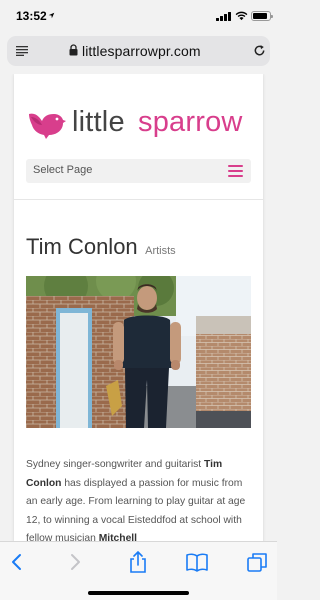  I want to click on battery-icon, so click(262, 16).